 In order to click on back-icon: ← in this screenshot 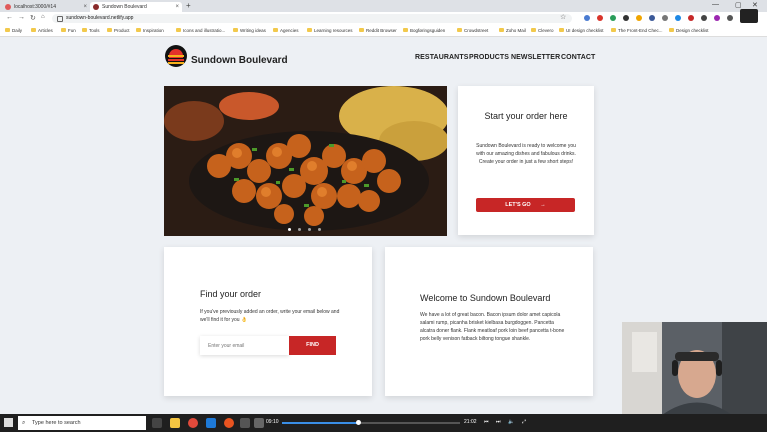, I will do `click(9, 17)`.